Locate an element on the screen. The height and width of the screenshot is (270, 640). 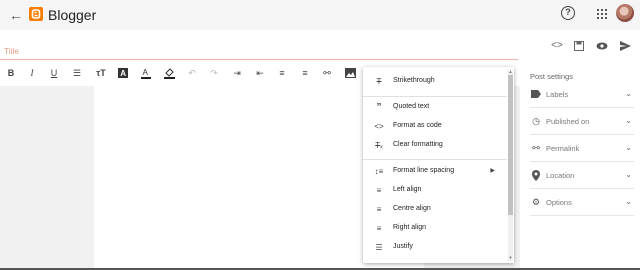
highlight-icon is located at coordinates (169, 73).